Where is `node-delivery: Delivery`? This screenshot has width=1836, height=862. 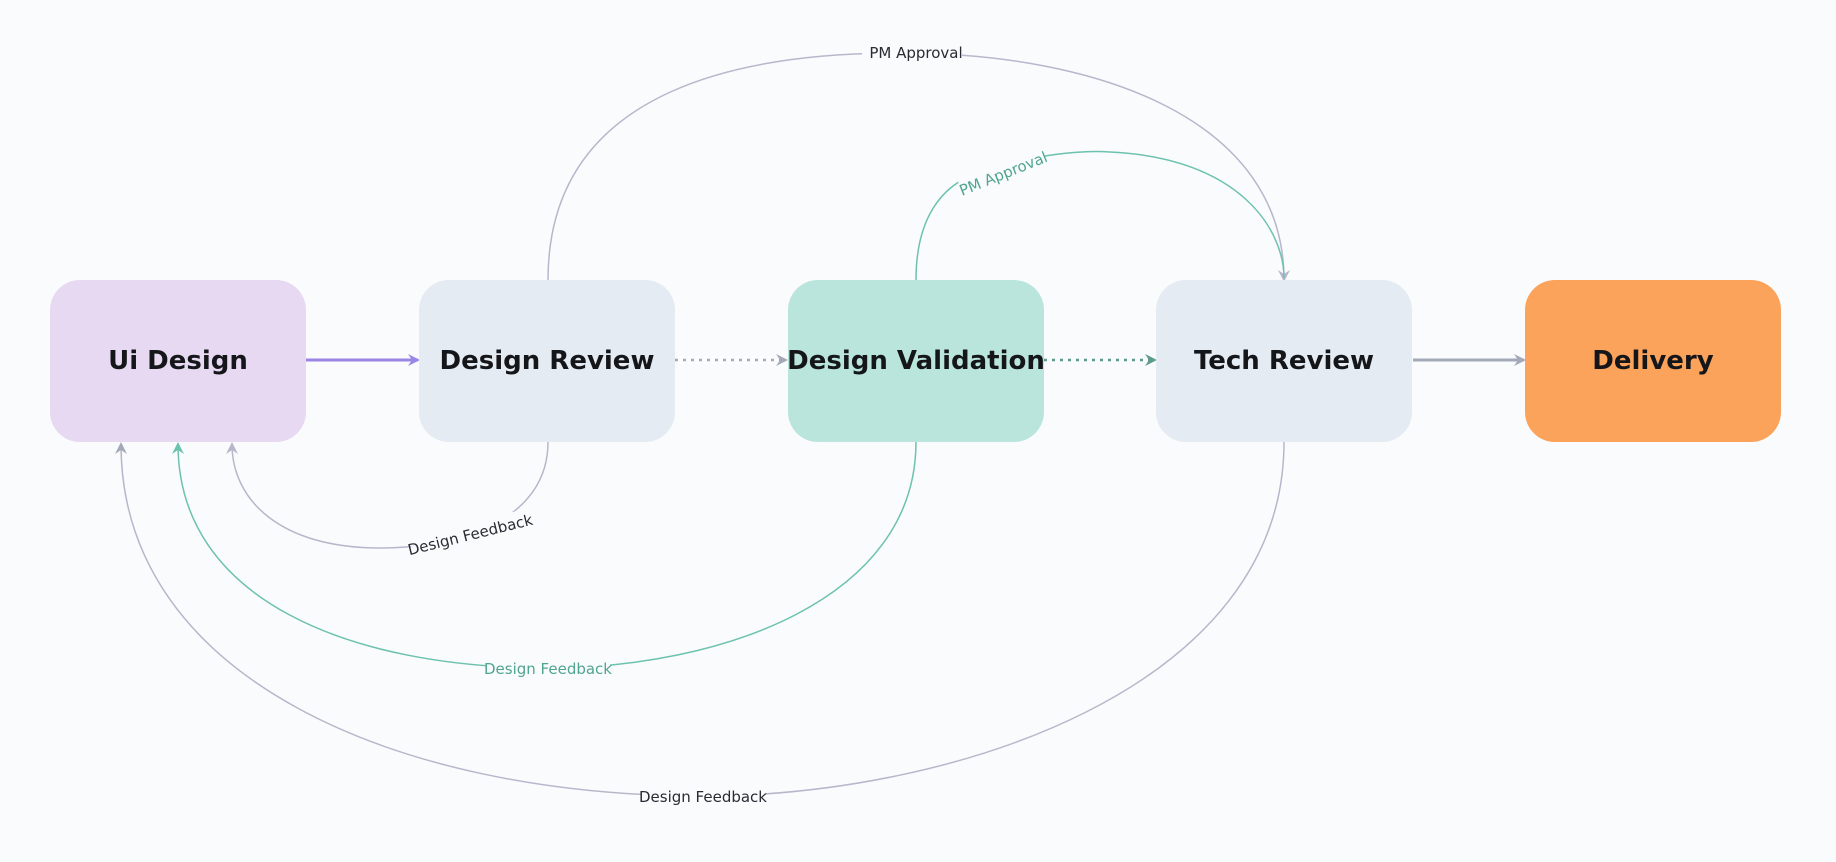 node-delivery: Delivery is located at coordinates (1653, 361).